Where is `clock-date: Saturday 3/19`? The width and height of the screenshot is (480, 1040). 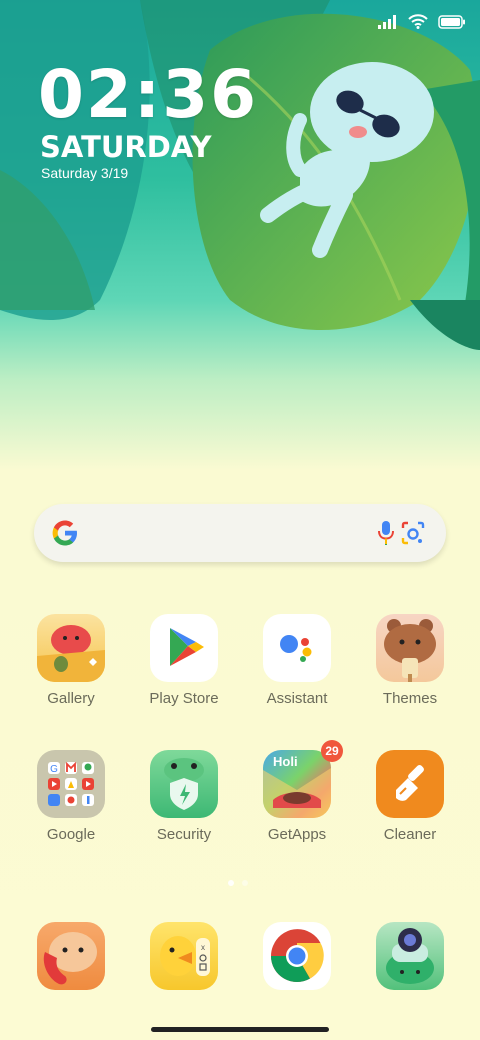 clock-date: Saturday 3/19 is located at coordinates (85, 173).